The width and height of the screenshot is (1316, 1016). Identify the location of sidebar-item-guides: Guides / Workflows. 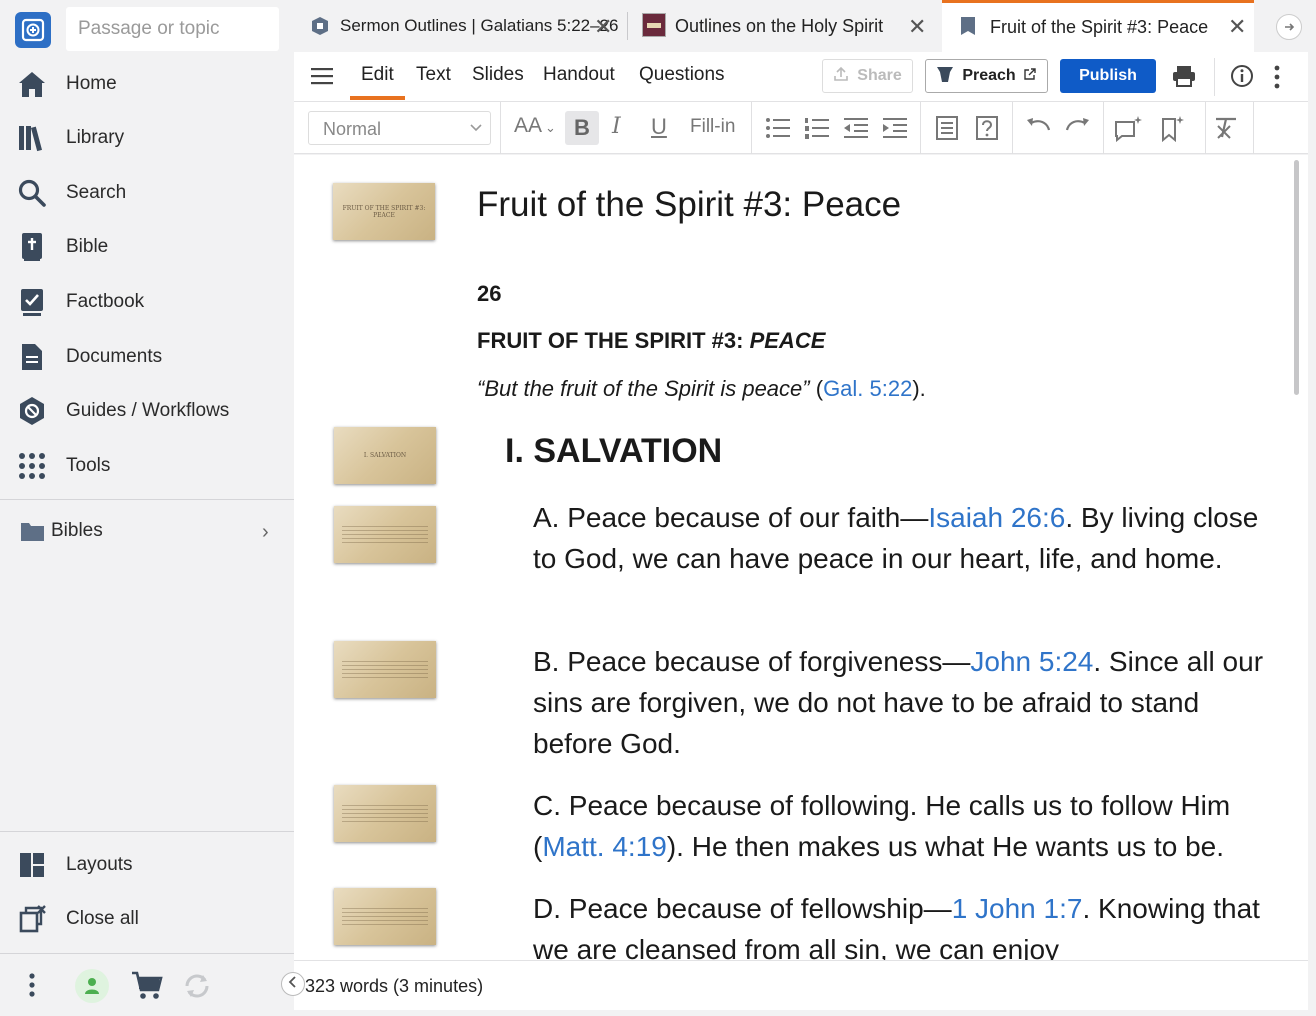
(147, 411).